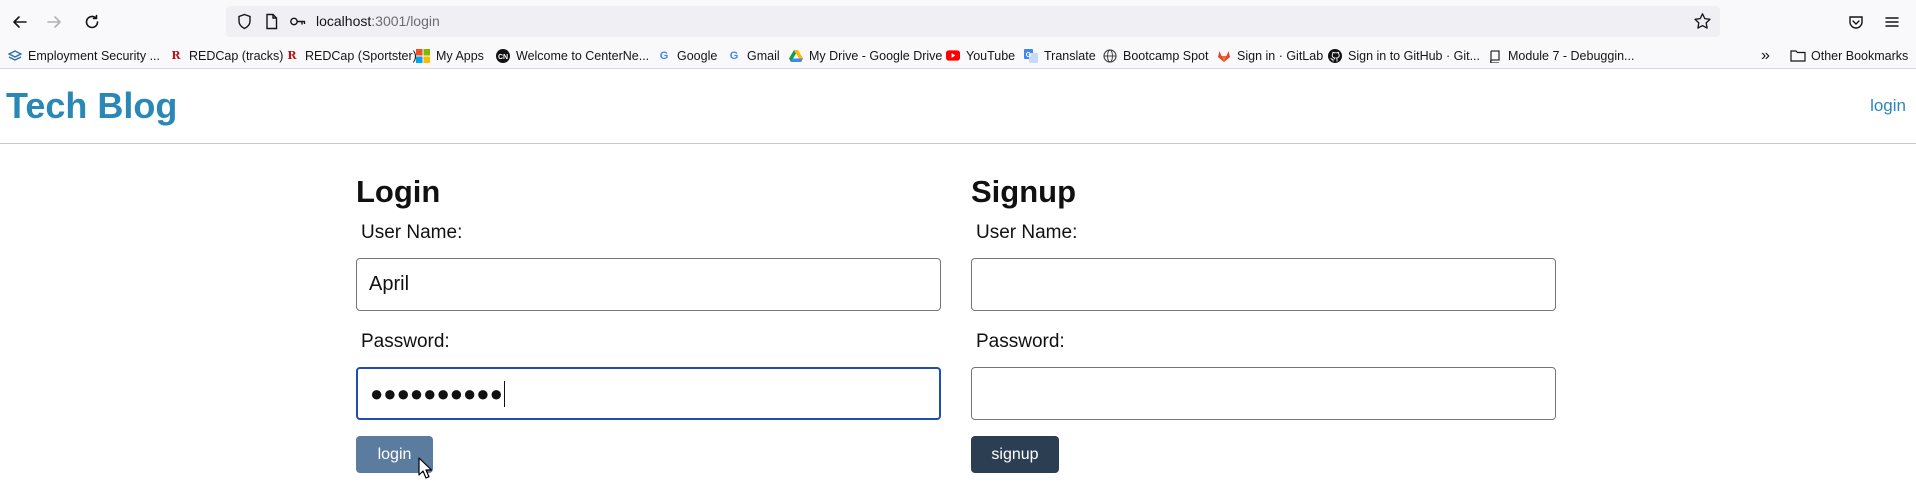  I want to click on bookmark-item: G Gmail, so click(753, 55).